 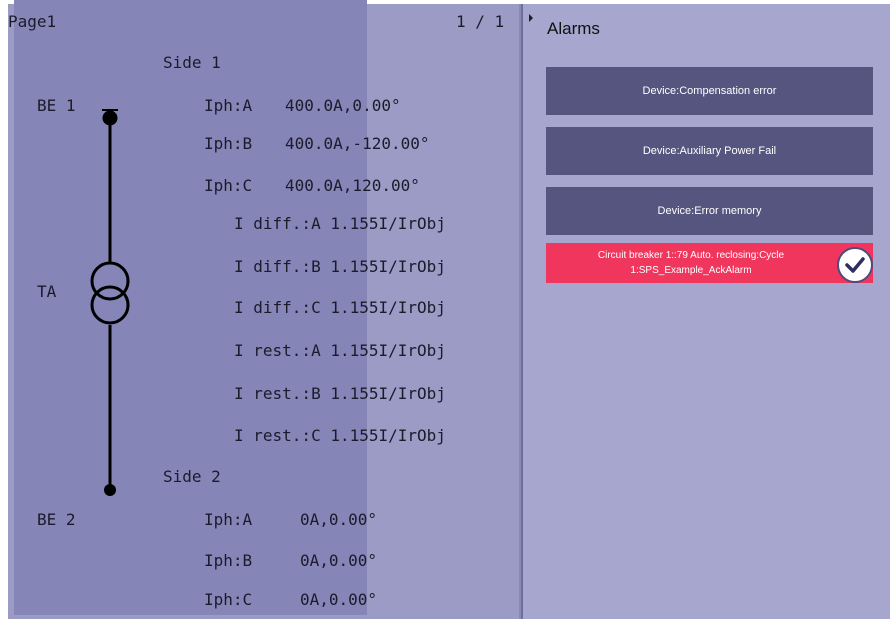 I want to click on side1-label: Iph:C, so click(x=228, y=185).